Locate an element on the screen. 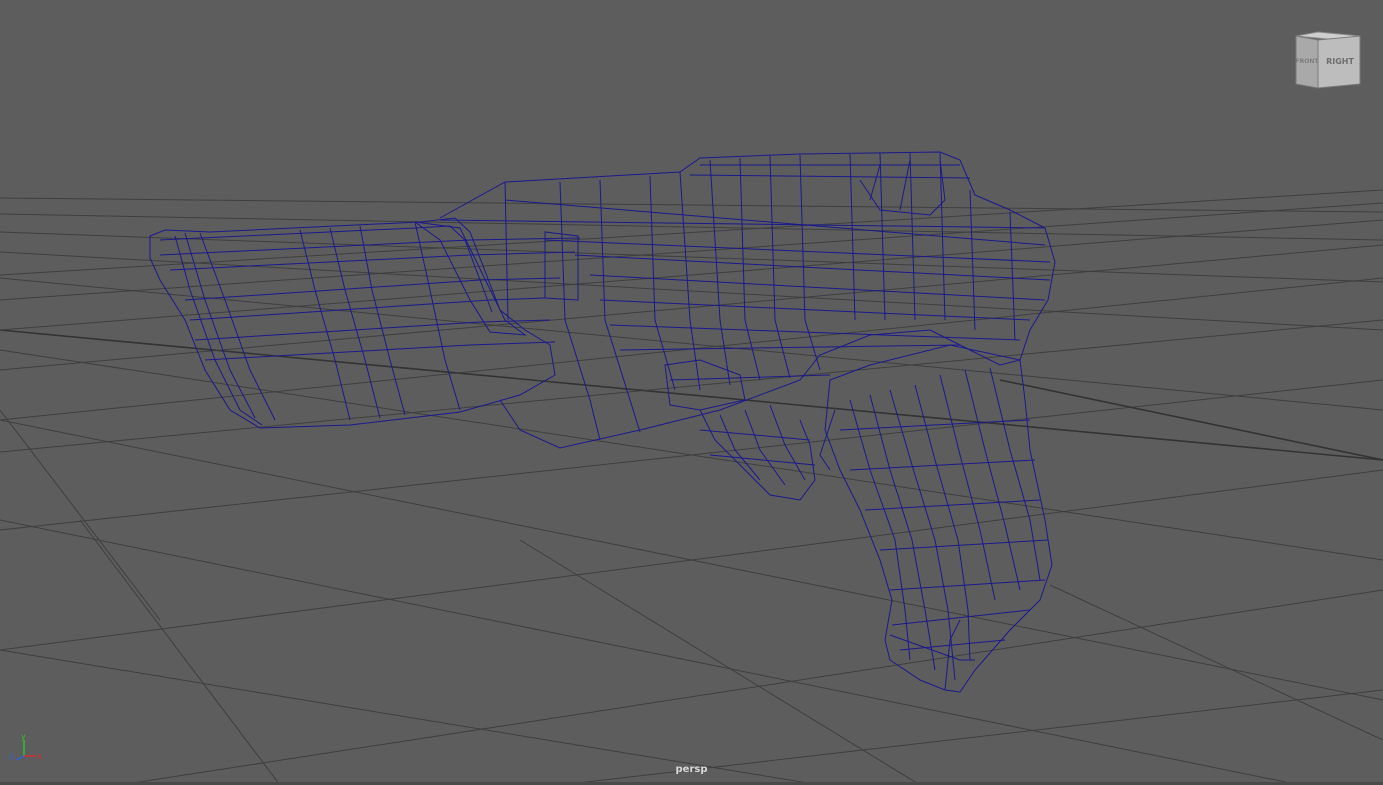 The height and width of the screenshot is (785, 1383). axis-x-label: x is located at coordinates (39, 756).